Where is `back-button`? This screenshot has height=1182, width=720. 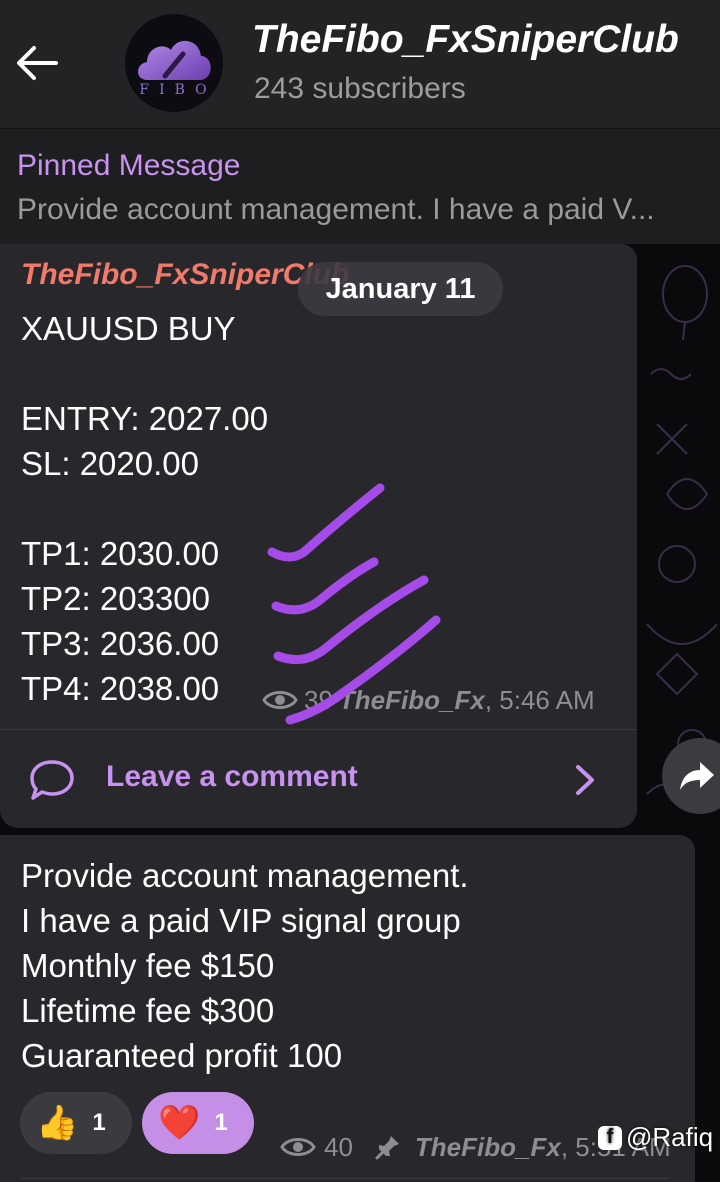
back-button is located at coordinates (37, 63).